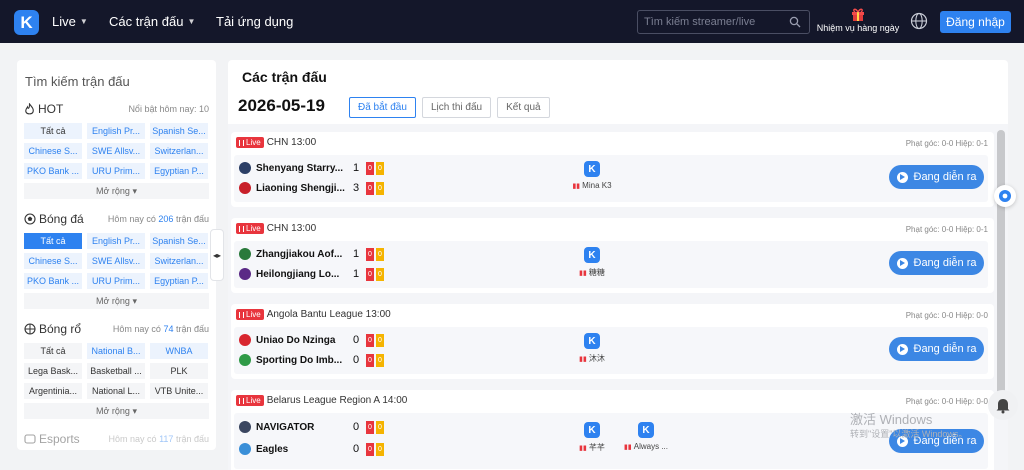 The height and width of the screenshot is (470, 1024). What do you see at coordinates (59, 439) in the screenshot?
I see `section-name: Esports` at bounding box center [59, 439].